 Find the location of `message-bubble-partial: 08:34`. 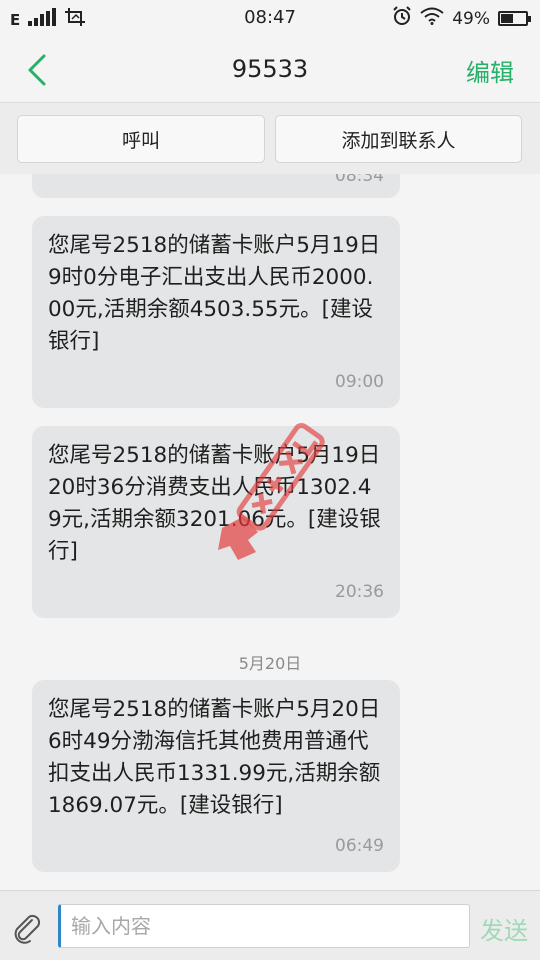

message-bubble-partial: 08:34 is located at coordinates (216, 186).